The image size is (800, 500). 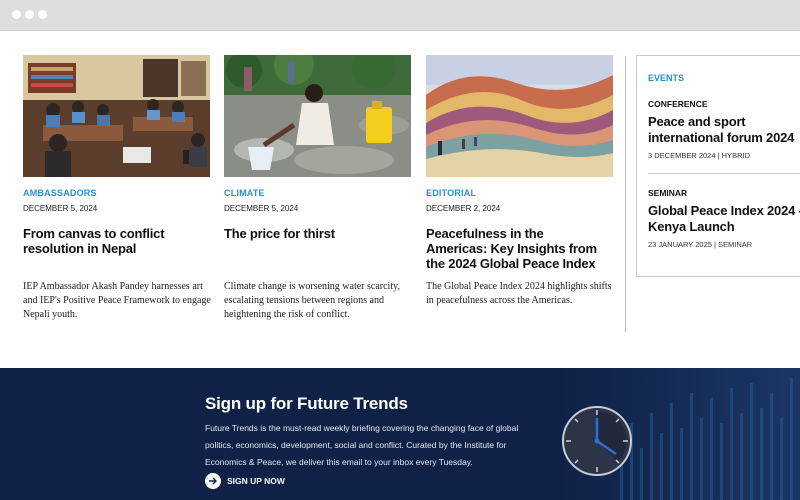 I want to click on column-divider, so click(x=625, y=194).